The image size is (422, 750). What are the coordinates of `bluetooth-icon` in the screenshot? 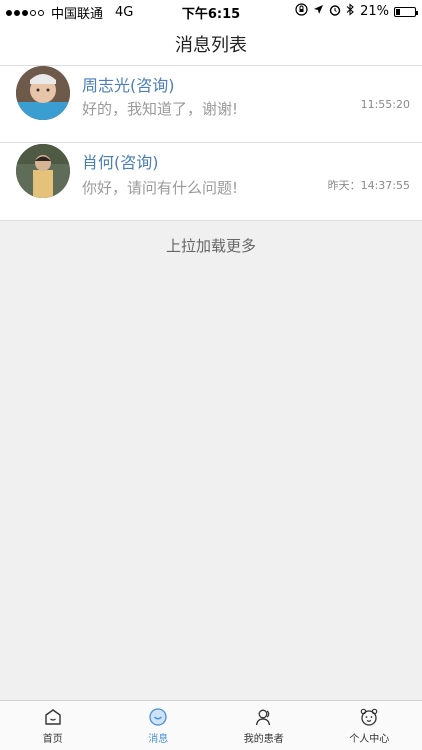 It's located at (350, 11).